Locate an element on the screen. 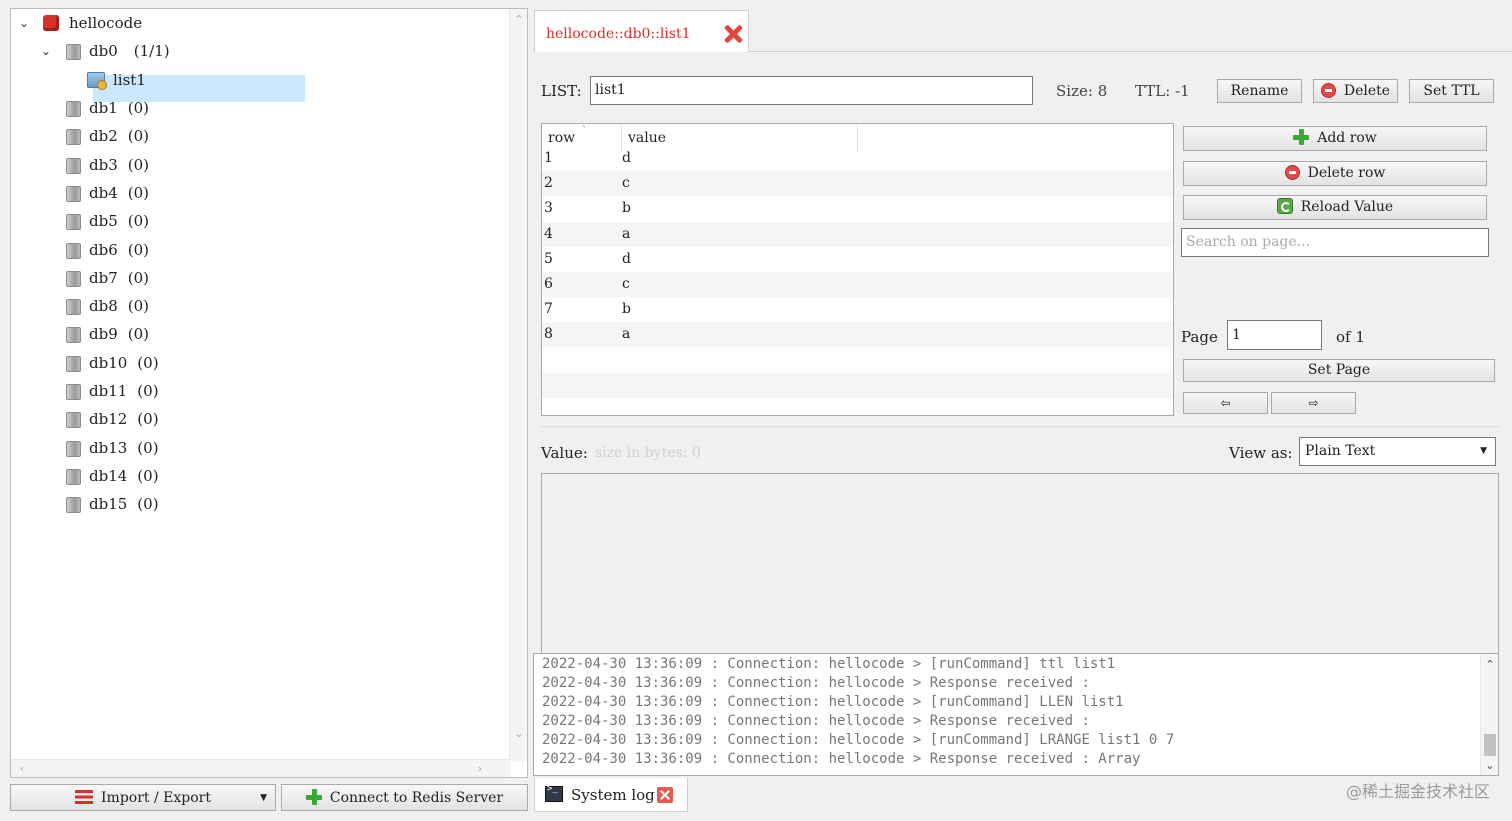 This screenshot has height=821, width=1512. tree-item-db1: db1 (0) is located at coordinates (107, 108).